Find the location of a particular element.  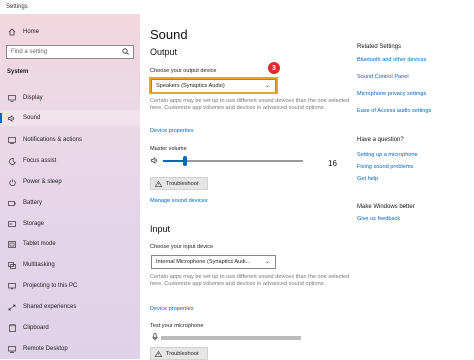

sidebar-item-sound: Sound is located at coordinates (70, 118).